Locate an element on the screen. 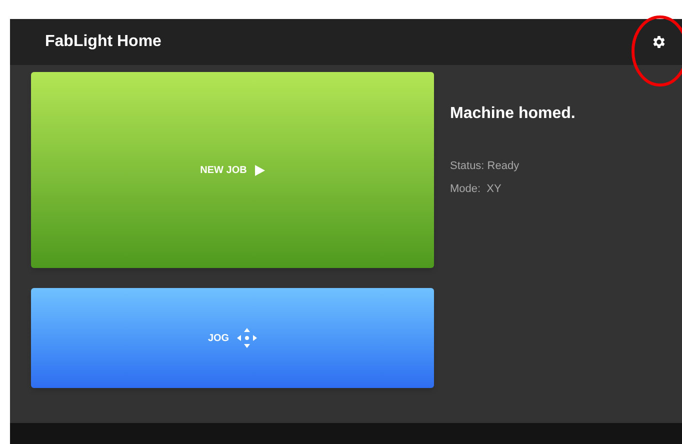 This screenshot has height=444, width=682. jog-button: JOG is located at coordinates (232, 338).